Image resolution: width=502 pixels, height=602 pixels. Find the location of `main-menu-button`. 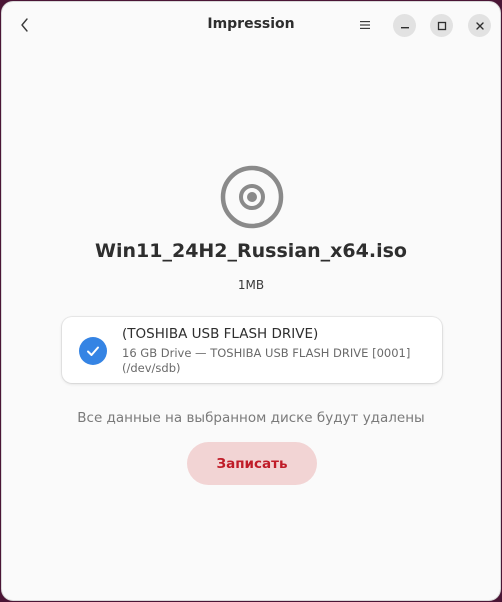

main-menu-button is located at coordinates (365, 25).